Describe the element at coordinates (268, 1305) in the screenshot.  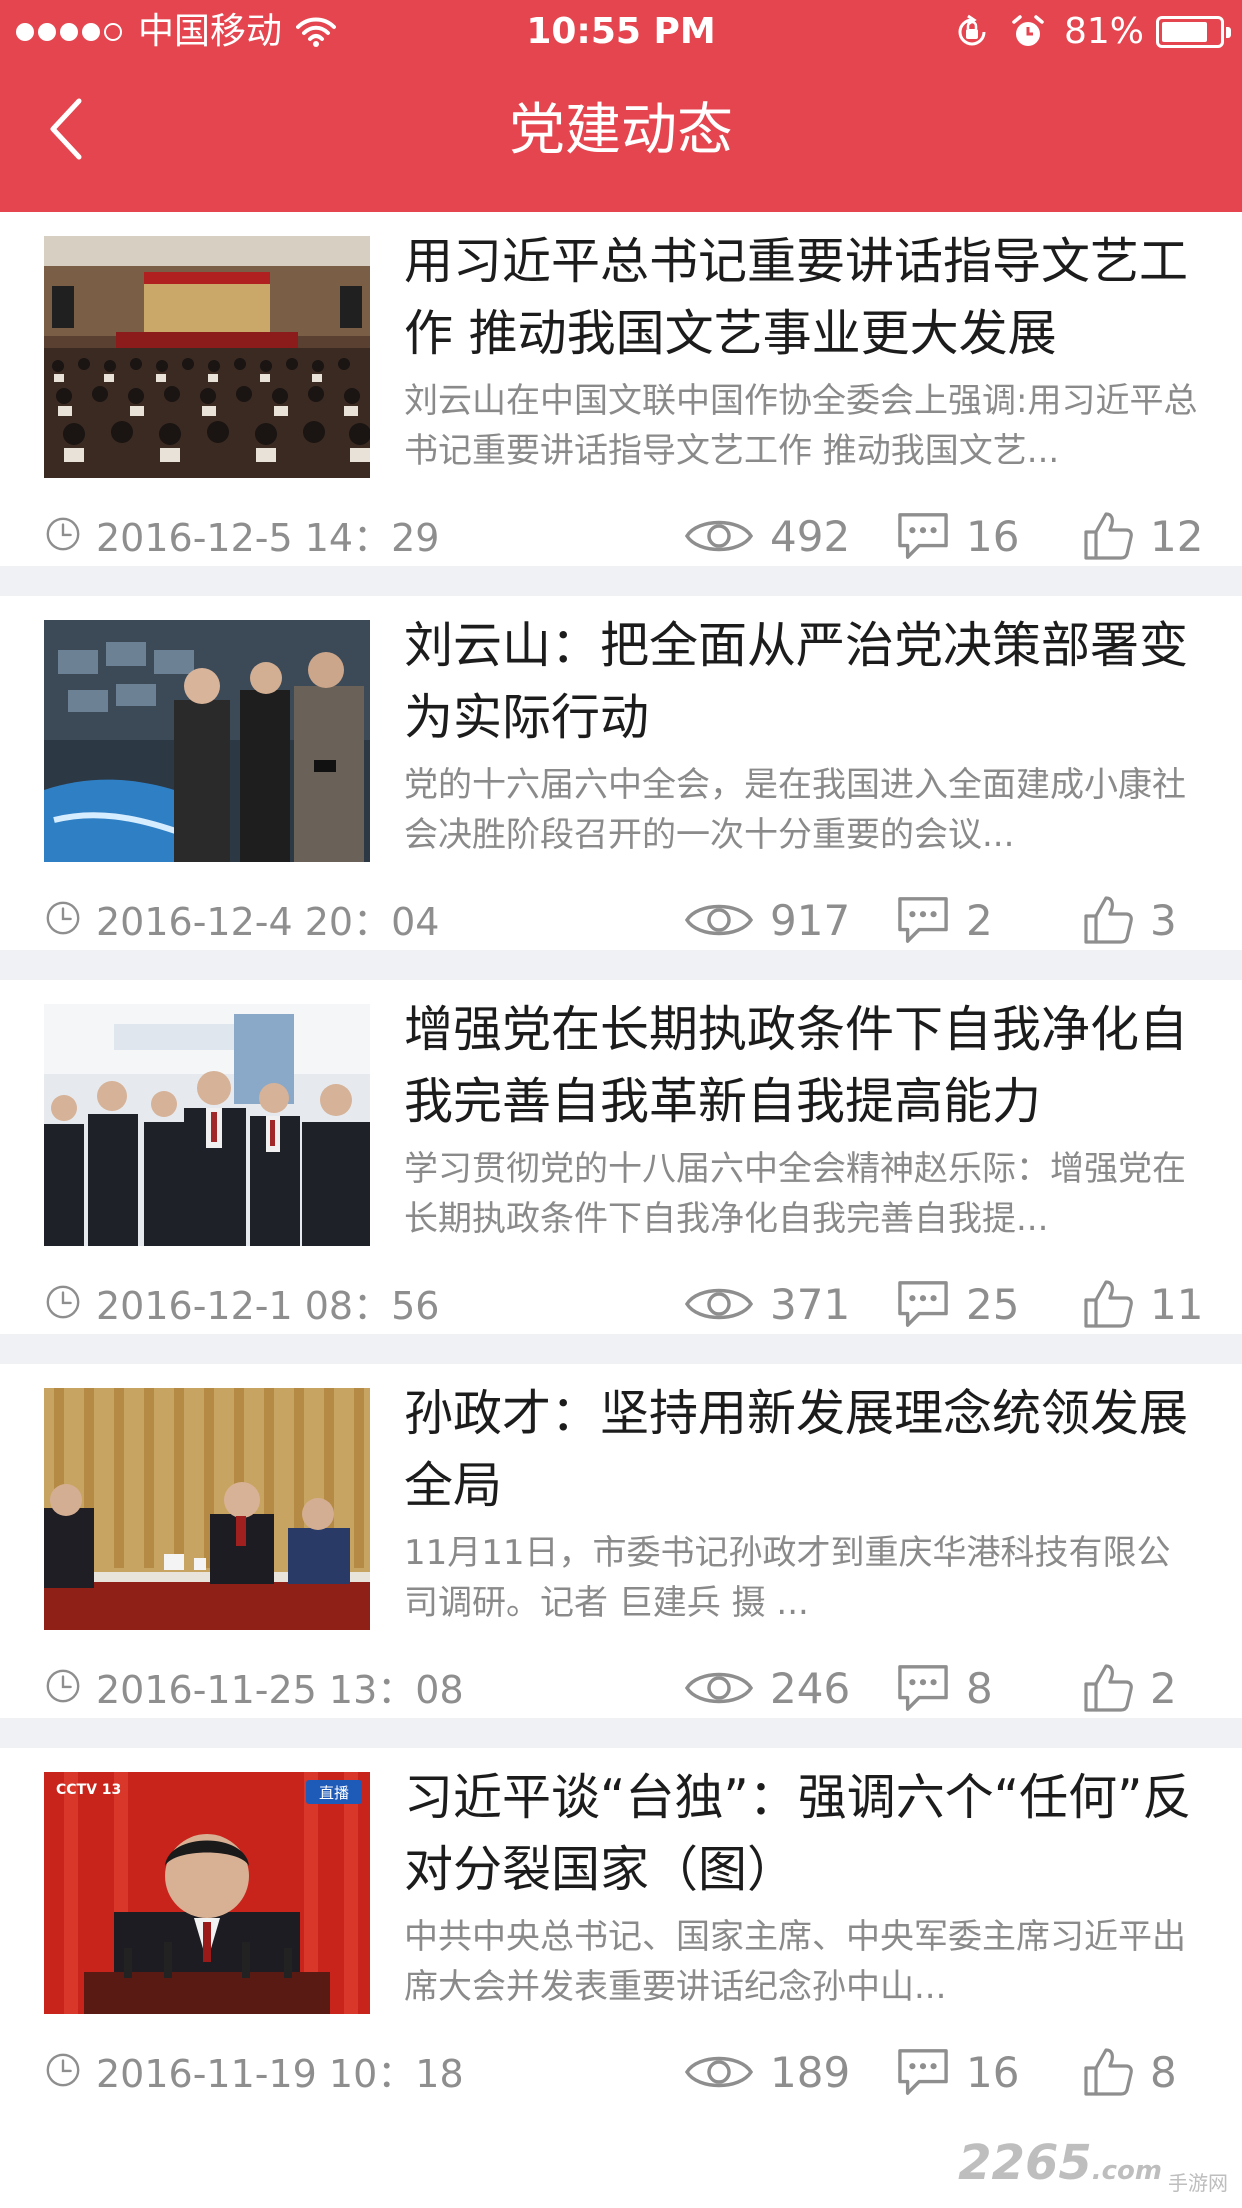
I see `publish-time-text: 2016-12-1 08：56` at that location.